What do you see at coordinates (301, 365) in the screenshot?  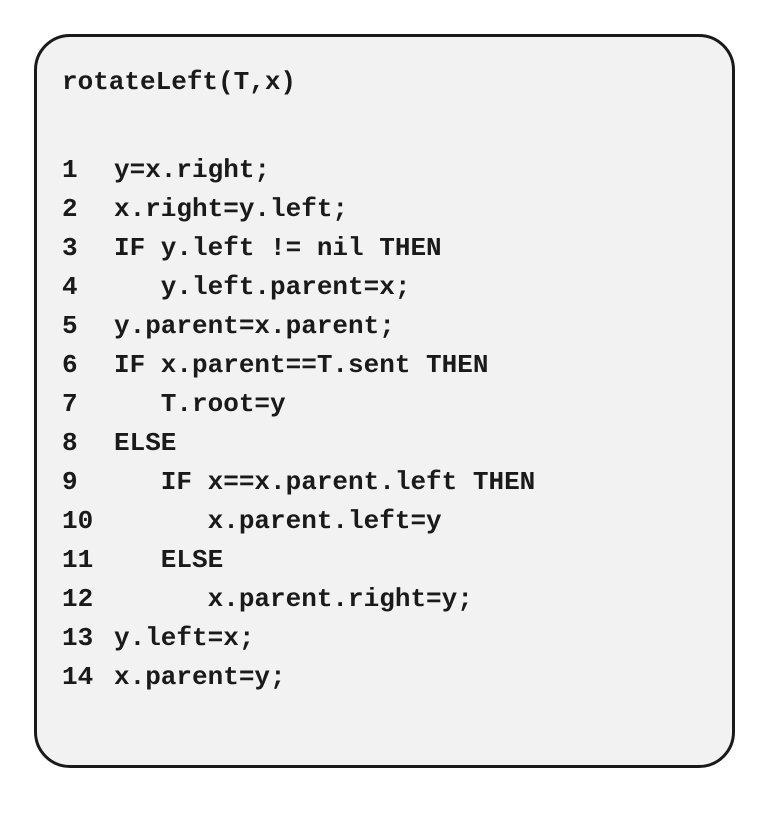 I see `line-text: IF x.parent==T.sent THEN` at bounding box center [301, 365].